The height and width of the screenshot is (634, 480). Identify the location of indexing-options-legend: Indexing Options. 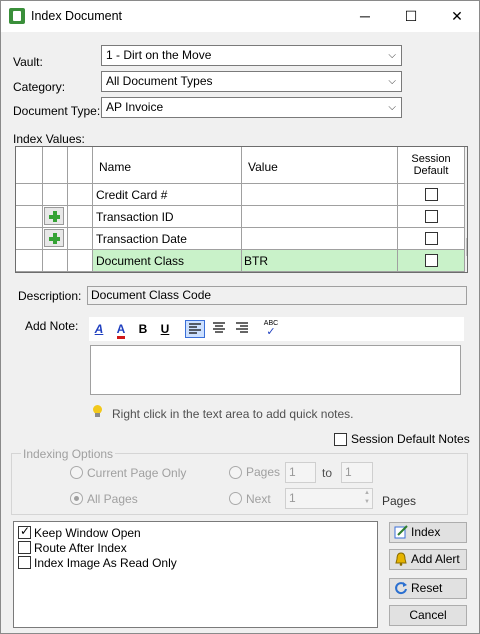
(68, 454).